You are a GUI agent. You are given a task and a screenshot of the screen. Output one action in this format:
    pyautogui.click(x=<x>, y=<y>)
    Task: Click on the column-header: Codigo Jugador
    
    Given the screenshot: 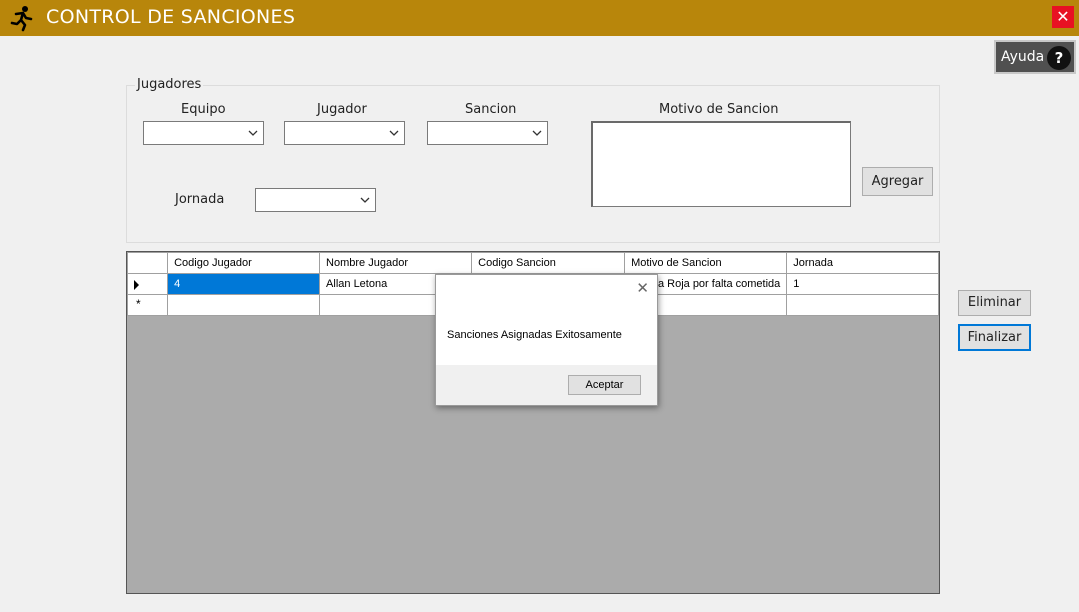 What is the action you would take?
    pyautogui.click(x=244, y=263)
    